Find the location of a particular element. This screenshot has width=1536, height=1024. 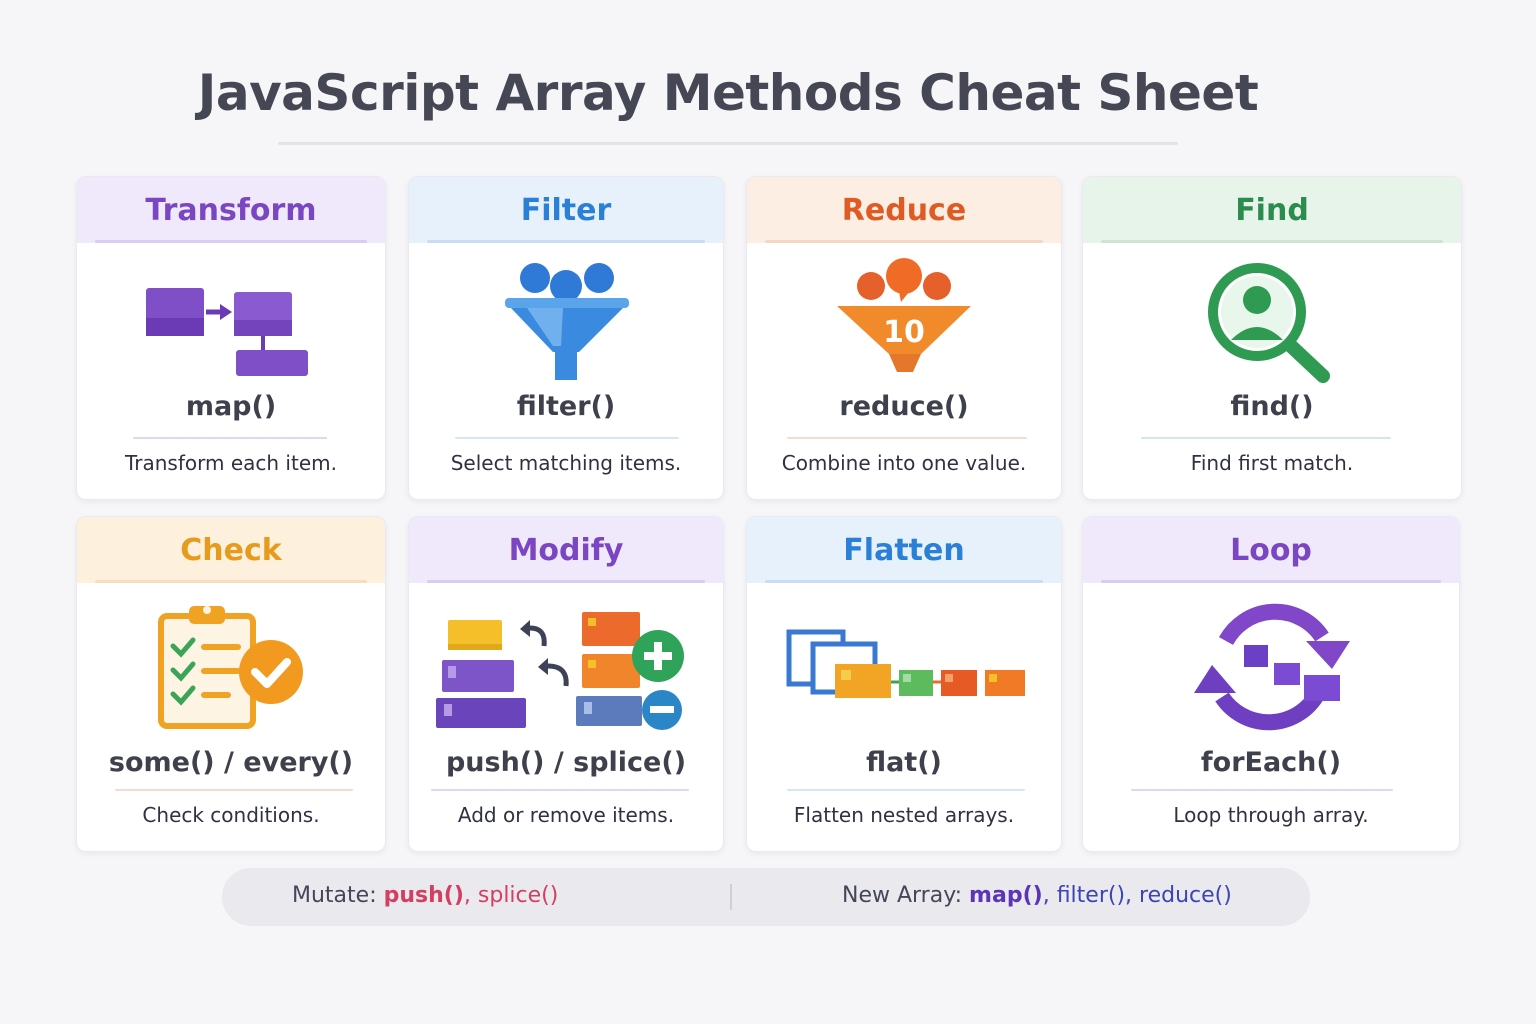

clipboard-check-icon is located at coordinates (230, 667).